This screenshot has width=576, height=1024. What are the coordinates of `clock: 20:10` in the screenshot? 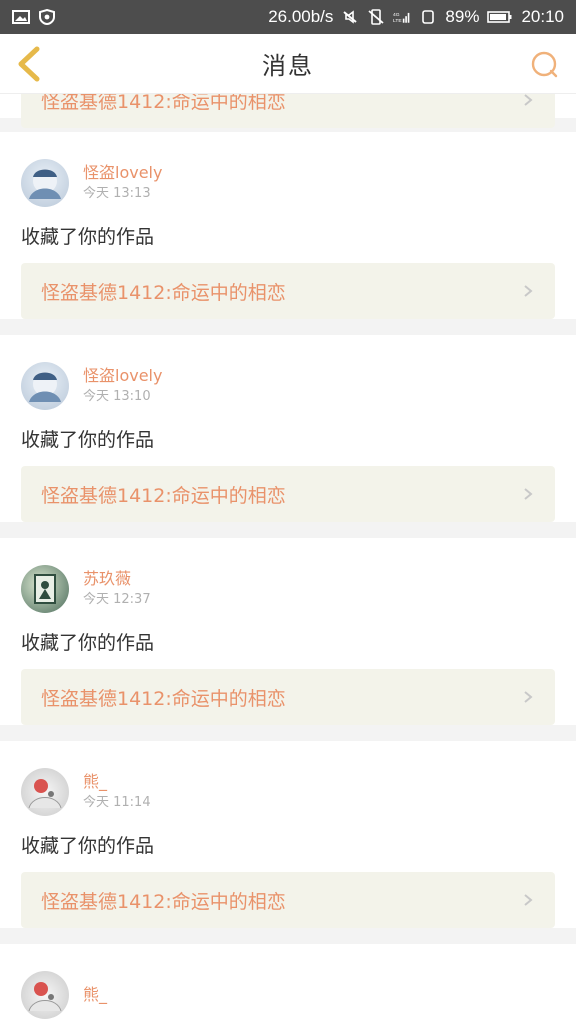 It's located at (542, 16).